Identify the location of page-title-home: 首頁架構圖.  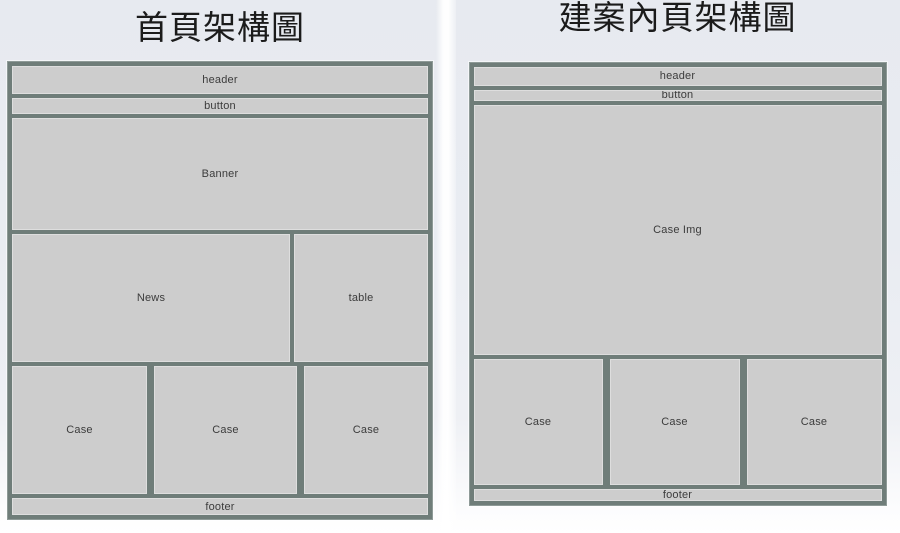
(220, 29).